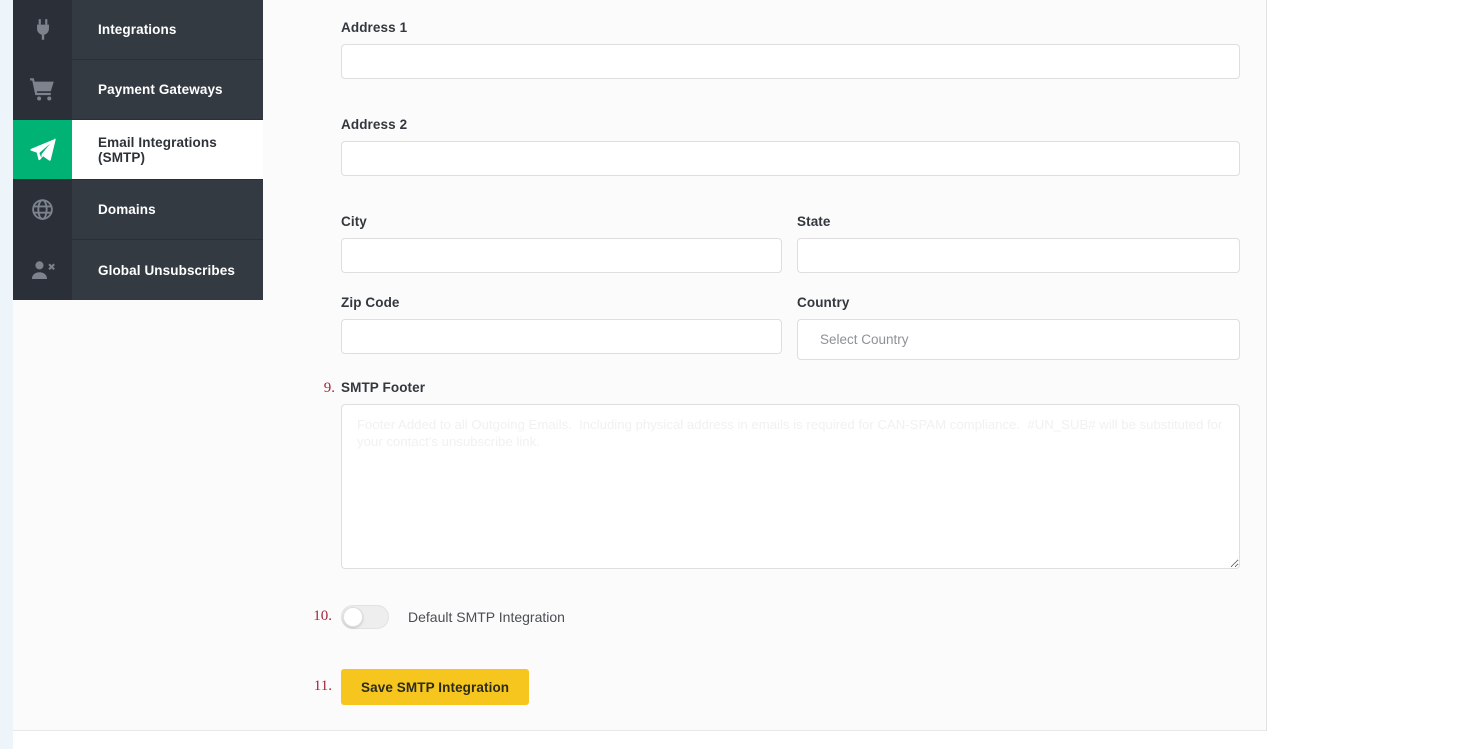 The width and height of the screenshot is (1469, 749). Describe the element at coordinates (790, 158) in the screenshot. I see `address2-input` at that location.